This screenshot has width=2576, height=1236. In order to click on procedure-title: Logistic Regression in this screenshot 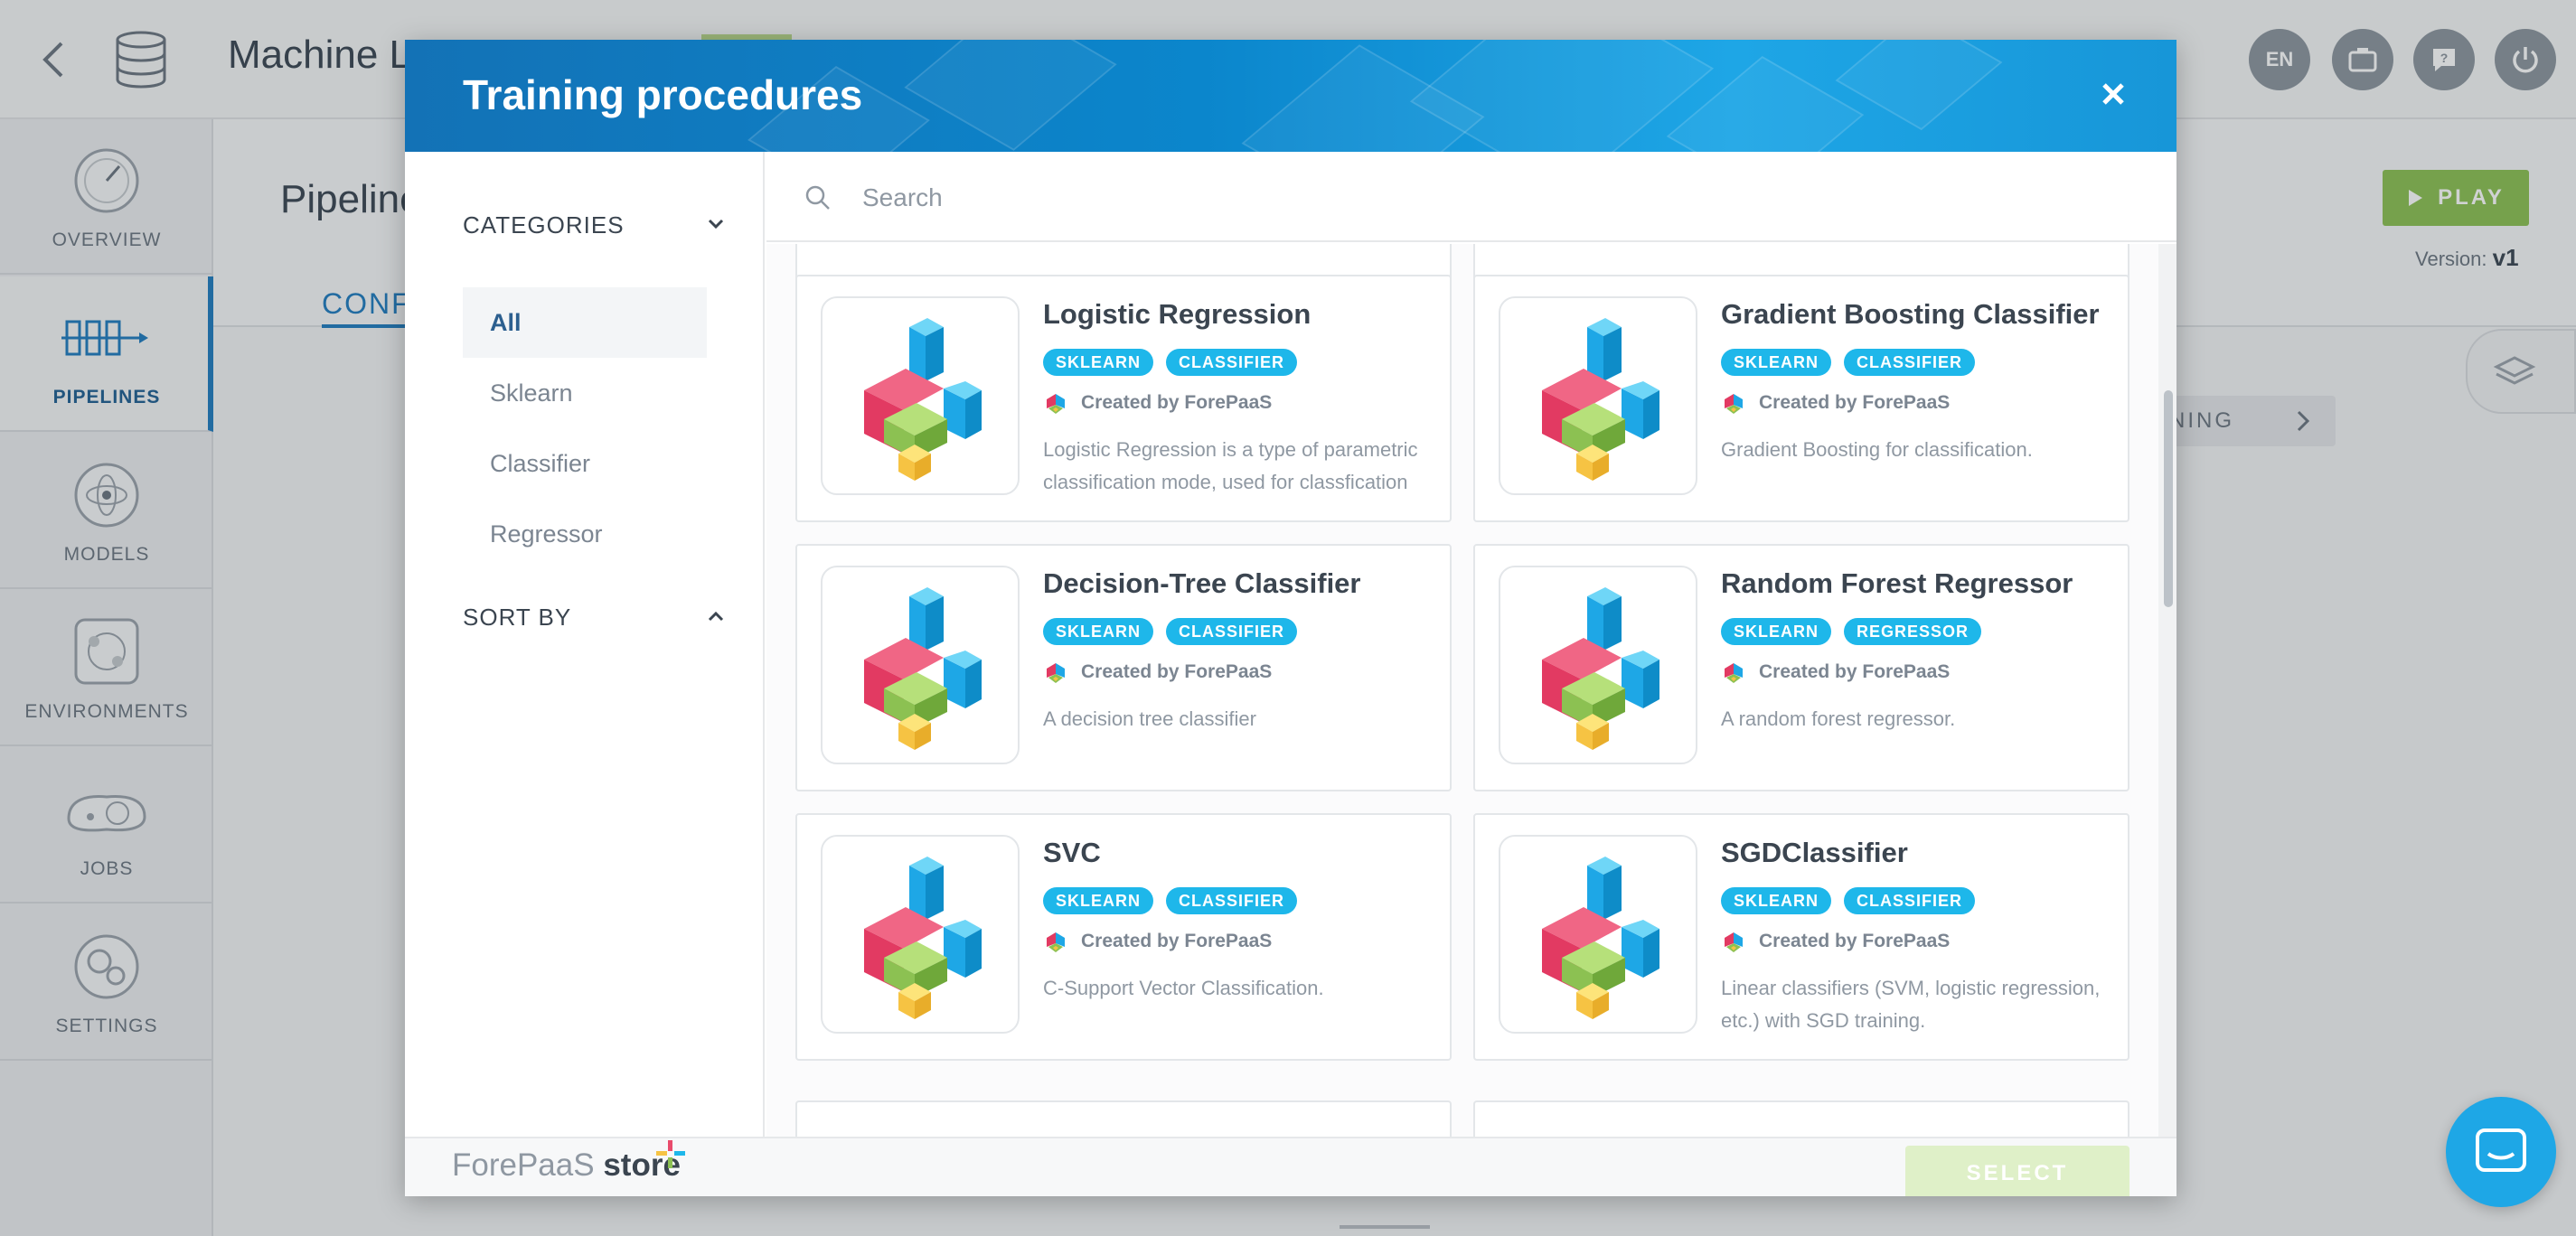, I will do `click(1178, 314)`.